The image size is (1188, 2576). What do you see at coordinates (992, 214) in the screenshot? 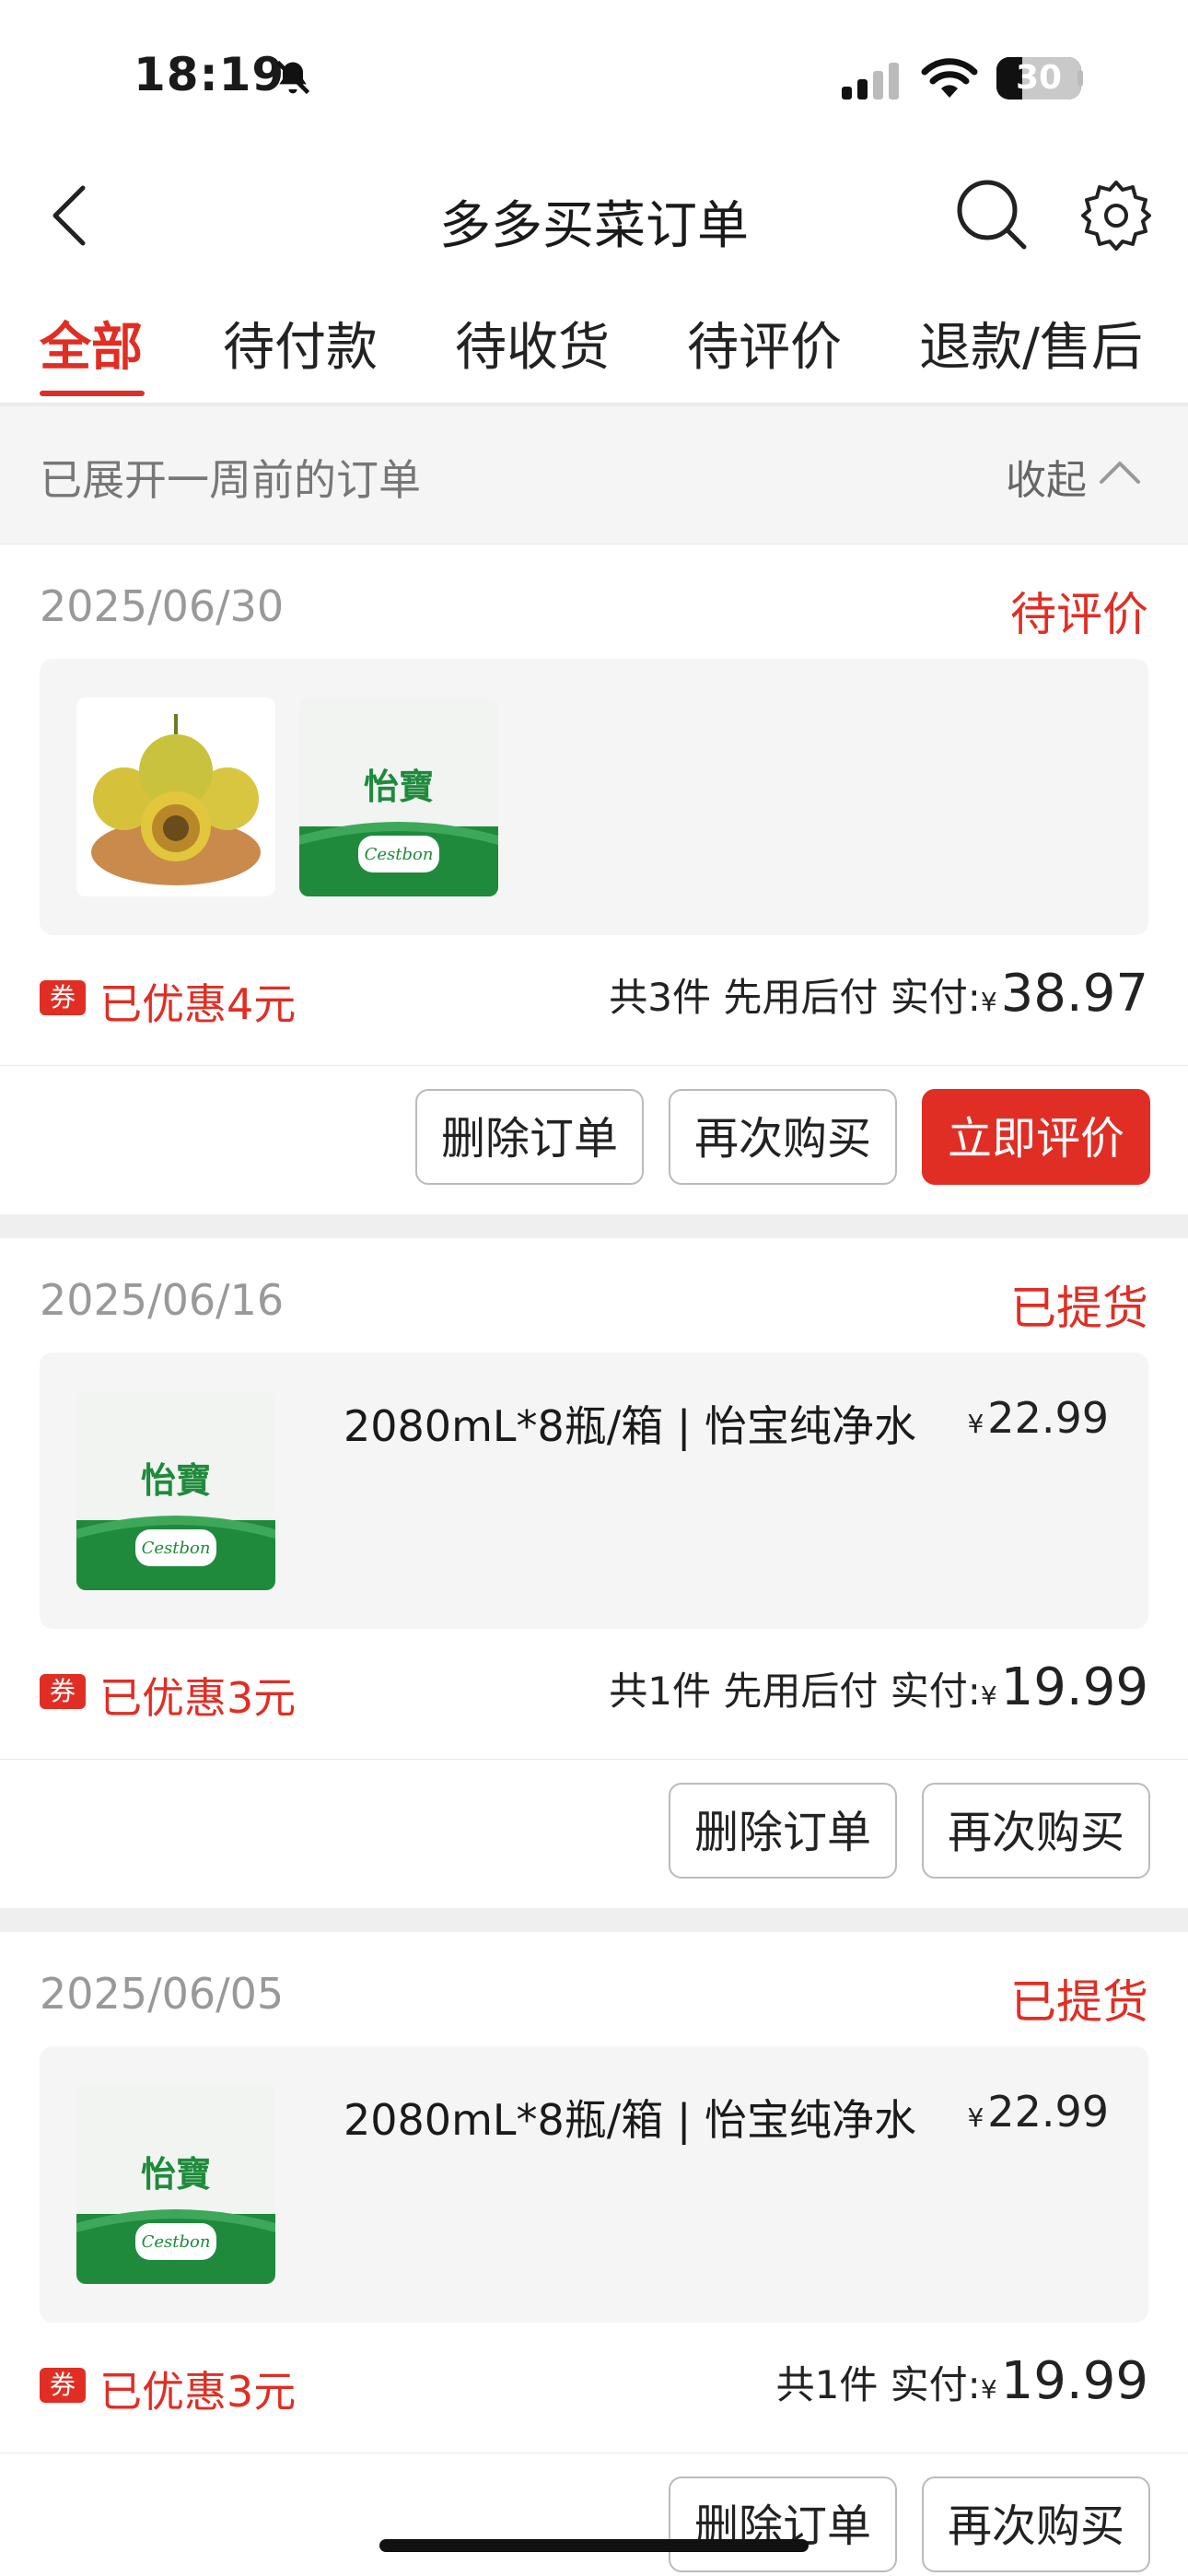
I see `search-icon` at bounding box center [992, 214].